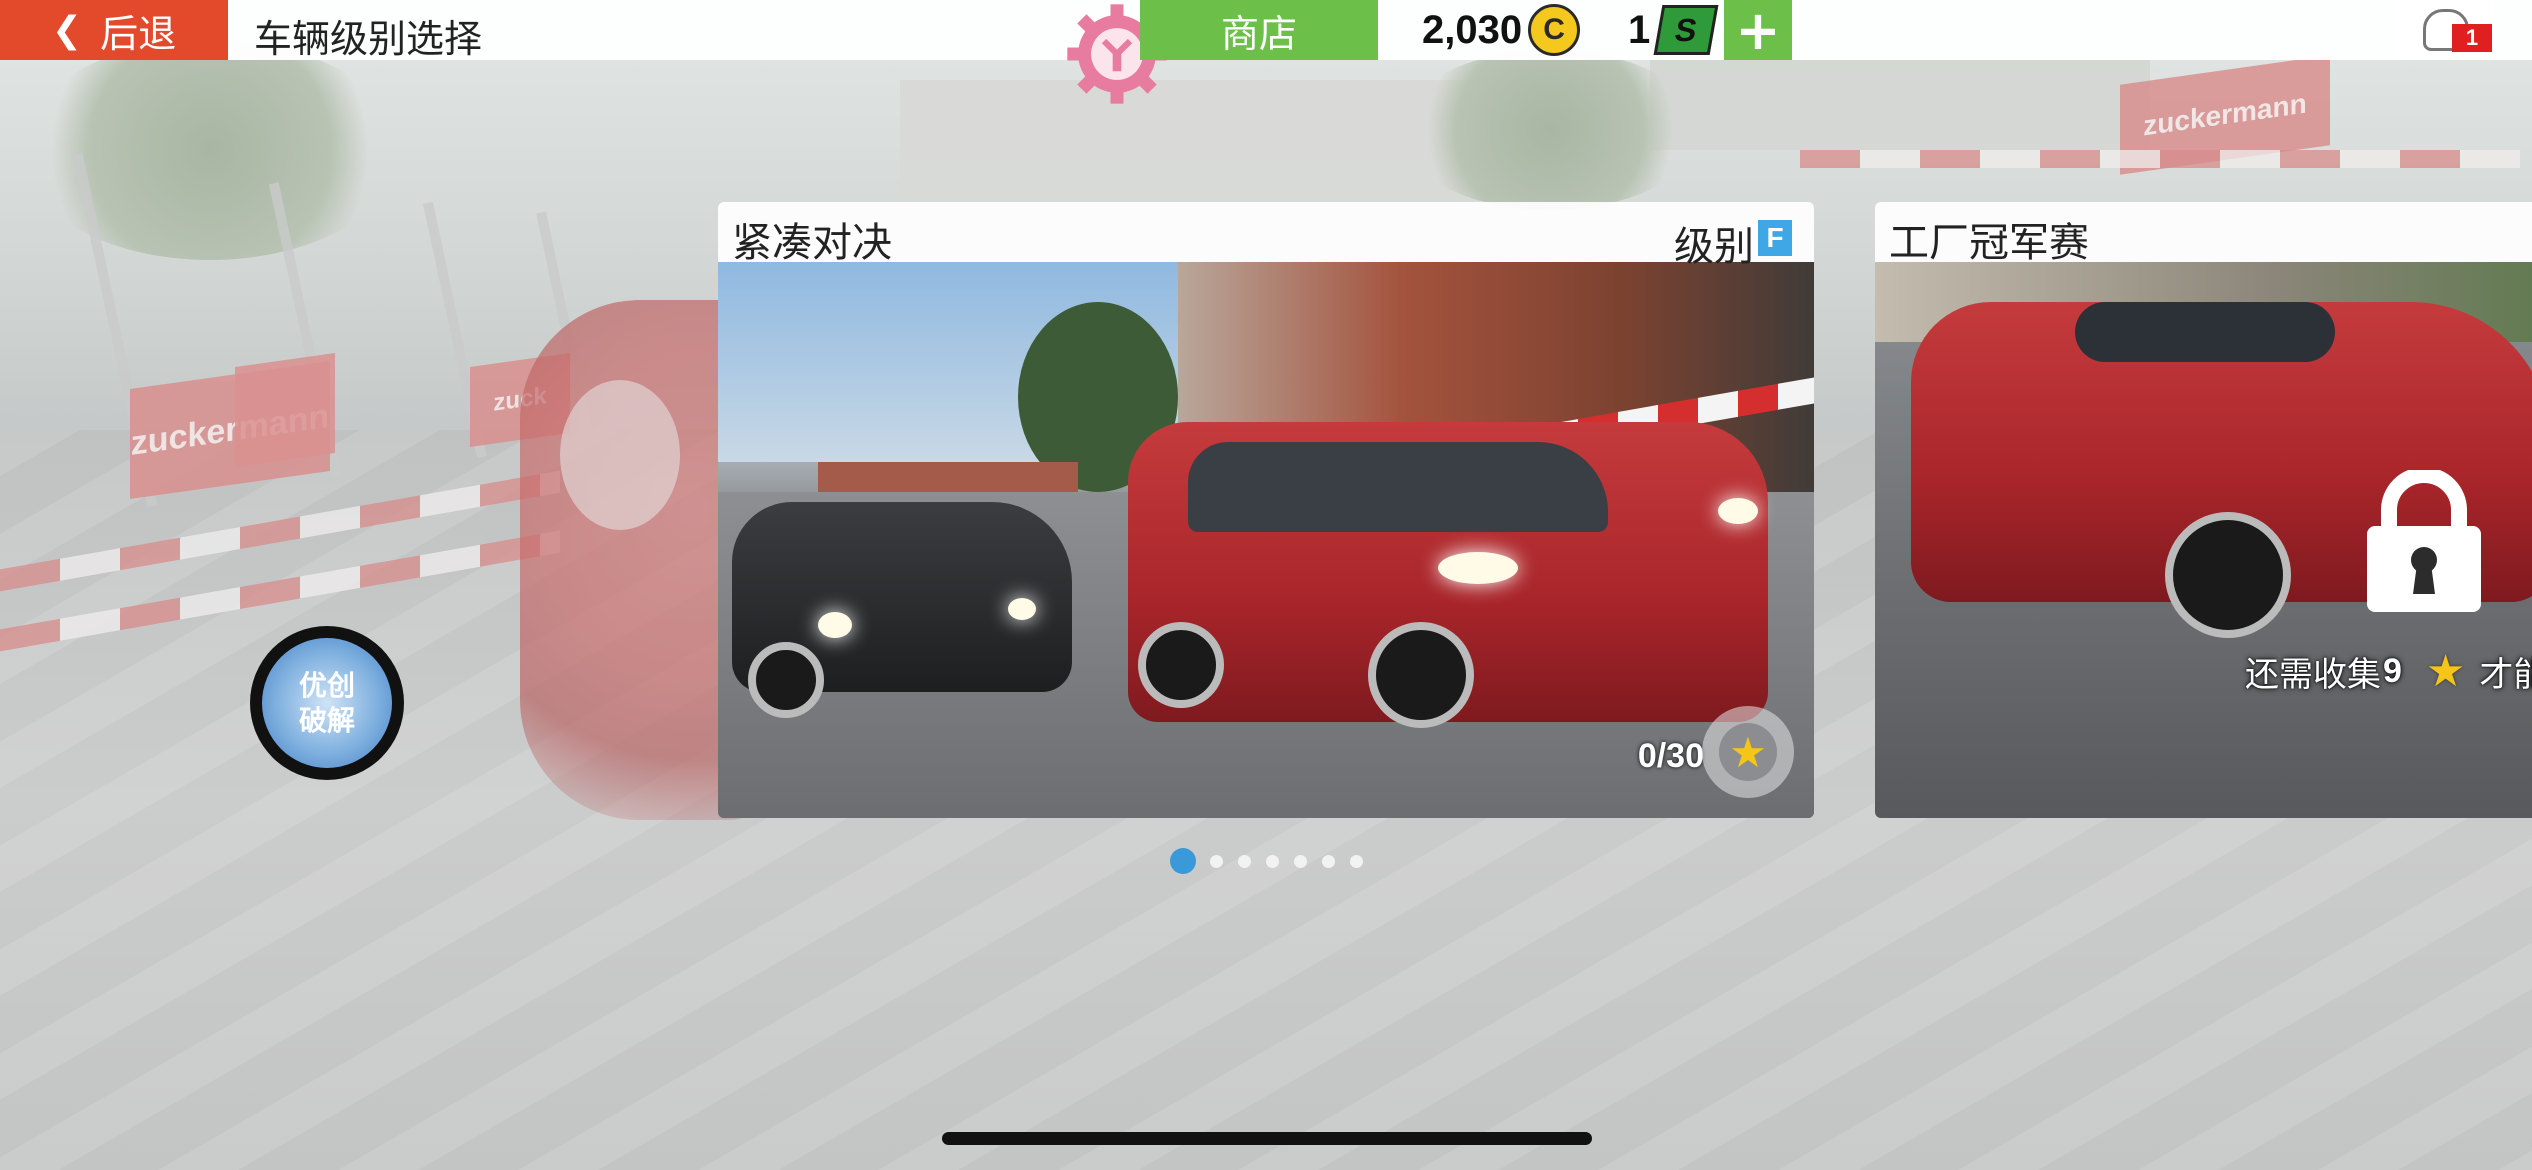 This screenshot has height=1170, width=2532. Describe the element at coordinates (2392, 671) in the screenshot. I see `unlock-count: 9` at that location.